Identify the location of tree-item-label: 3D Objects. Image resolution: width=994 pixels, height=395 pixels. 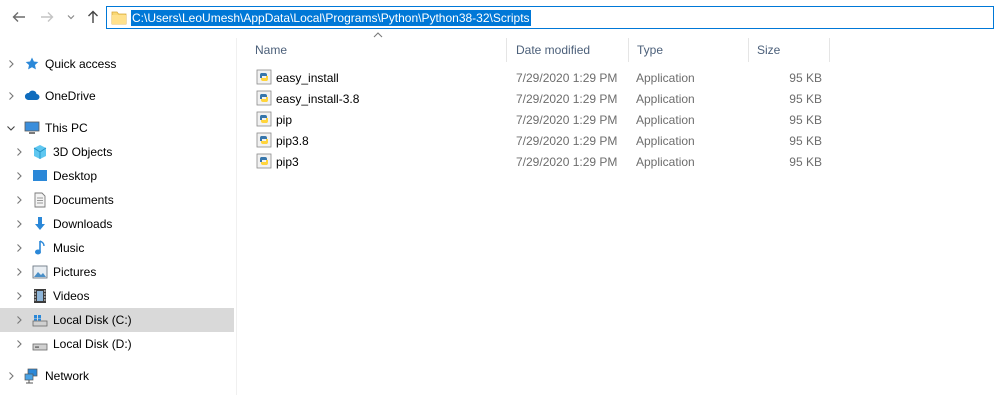
(83, 152).